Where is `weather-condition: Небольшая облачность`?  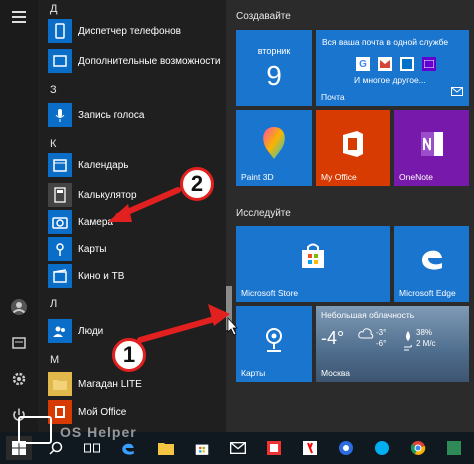
weather-condition: Небольшая облачность is located at coordinates (368, 315).